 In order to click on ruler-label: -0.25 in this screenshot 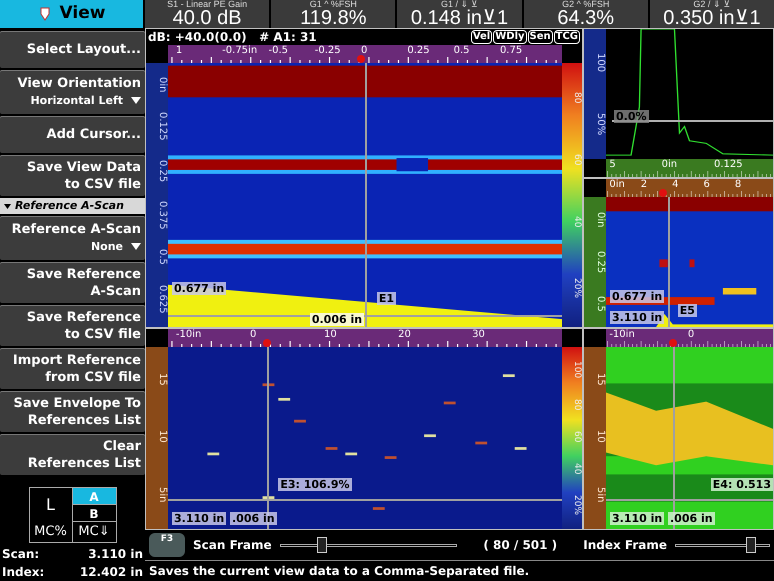, I will do `click(327, 50)`.